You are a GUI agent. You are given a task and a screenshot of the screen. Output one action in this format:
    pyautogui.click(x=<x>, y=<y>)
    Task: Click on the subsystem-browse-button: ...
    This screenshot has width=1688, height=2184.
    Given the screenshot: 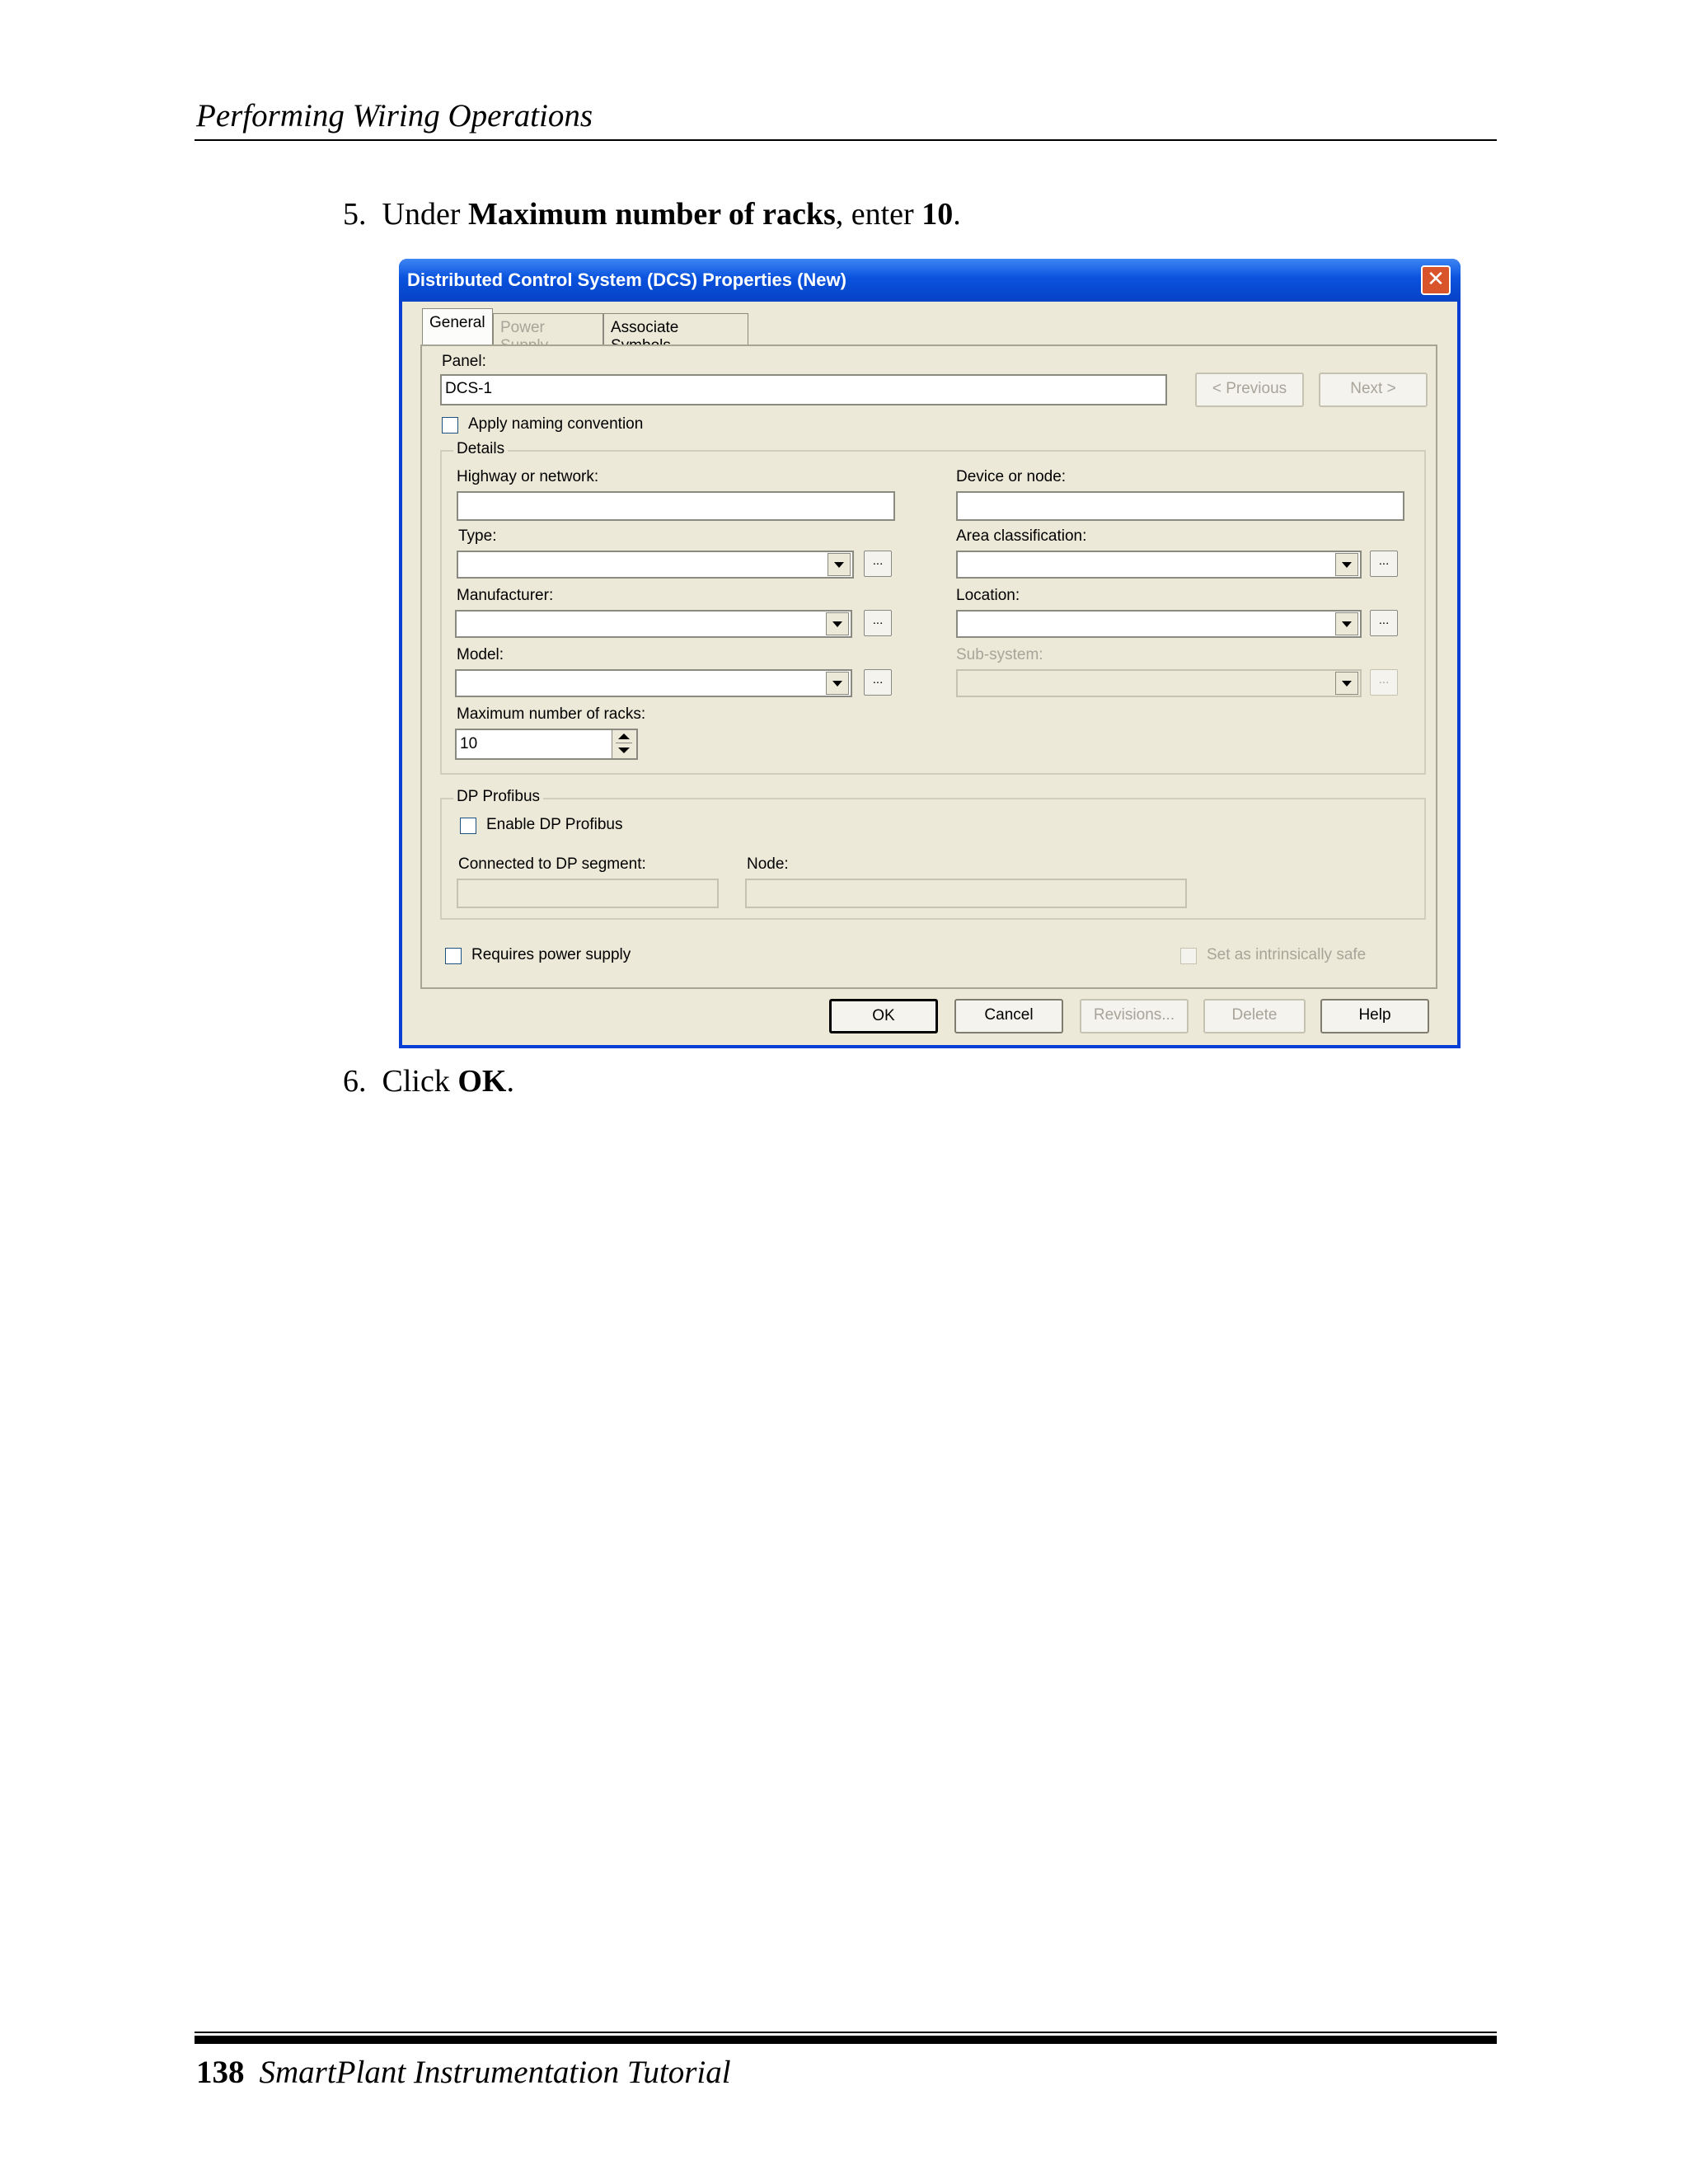 What is the action you would take?
    pyautogui.click(x=1384, y=682)
    